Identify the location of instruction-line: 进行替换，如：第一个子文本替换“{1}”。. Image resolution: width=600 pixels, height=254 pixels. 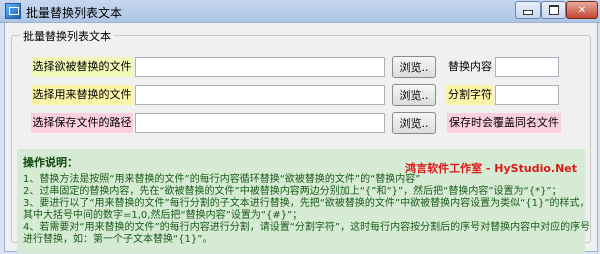
(118, 239).